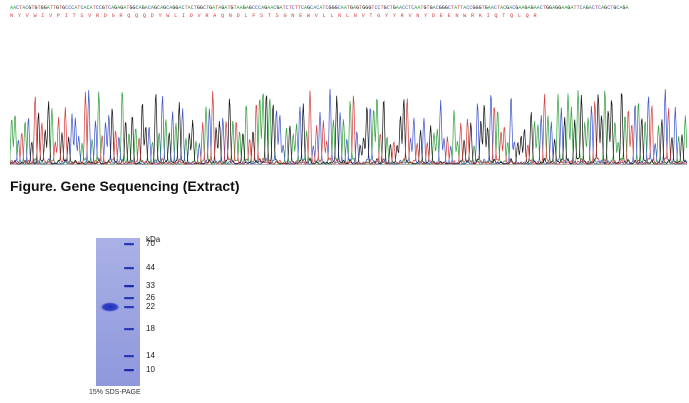  I want to click on figure-title: Figure. Gene Sequencing (Extract), so click(125, 186).